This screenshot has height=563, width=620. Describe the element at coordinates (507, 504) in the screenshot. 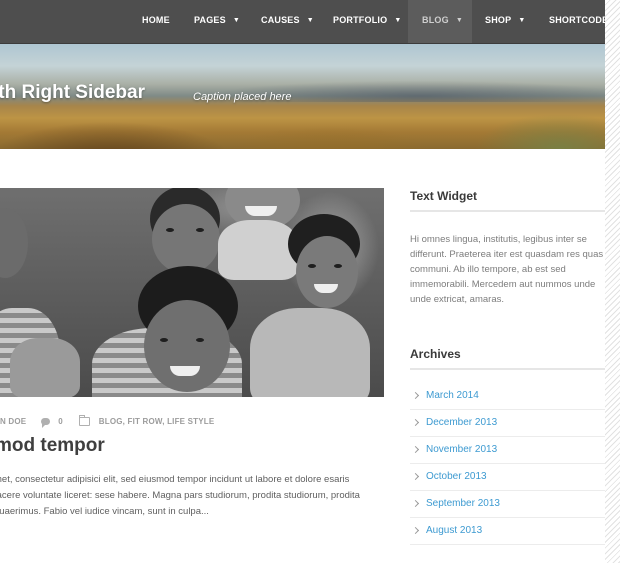

I see `archive-link: September 2013` at that location.